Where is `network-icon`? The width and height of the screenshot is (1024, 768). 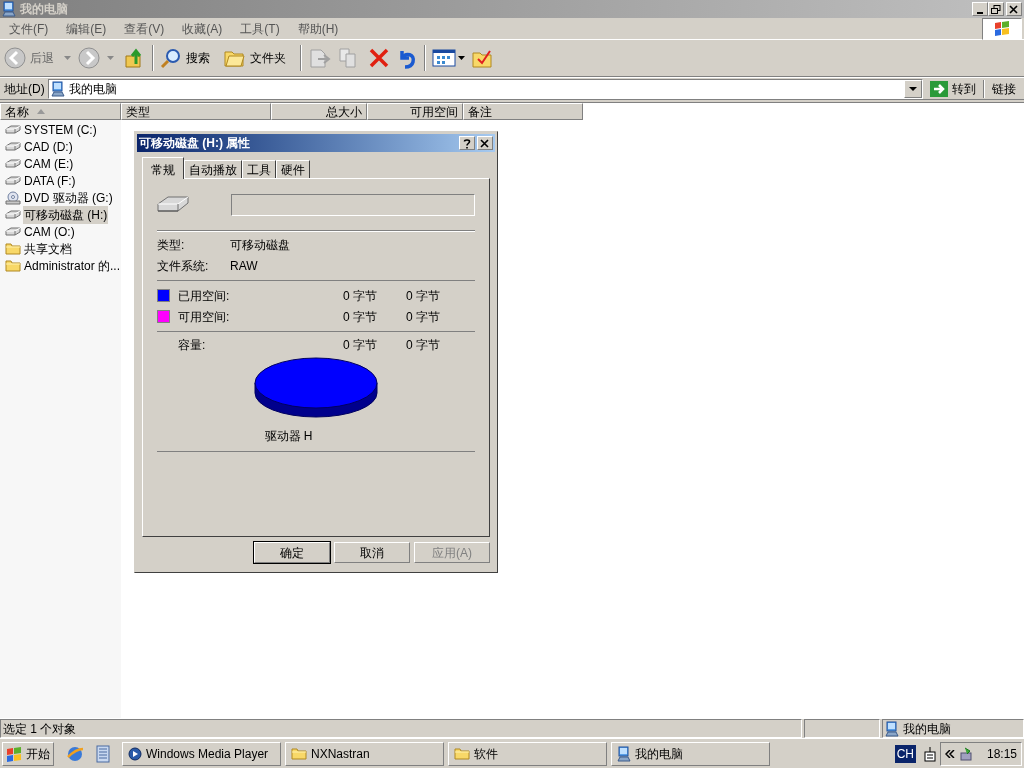
network-icon is located at coordinates (966, 753).